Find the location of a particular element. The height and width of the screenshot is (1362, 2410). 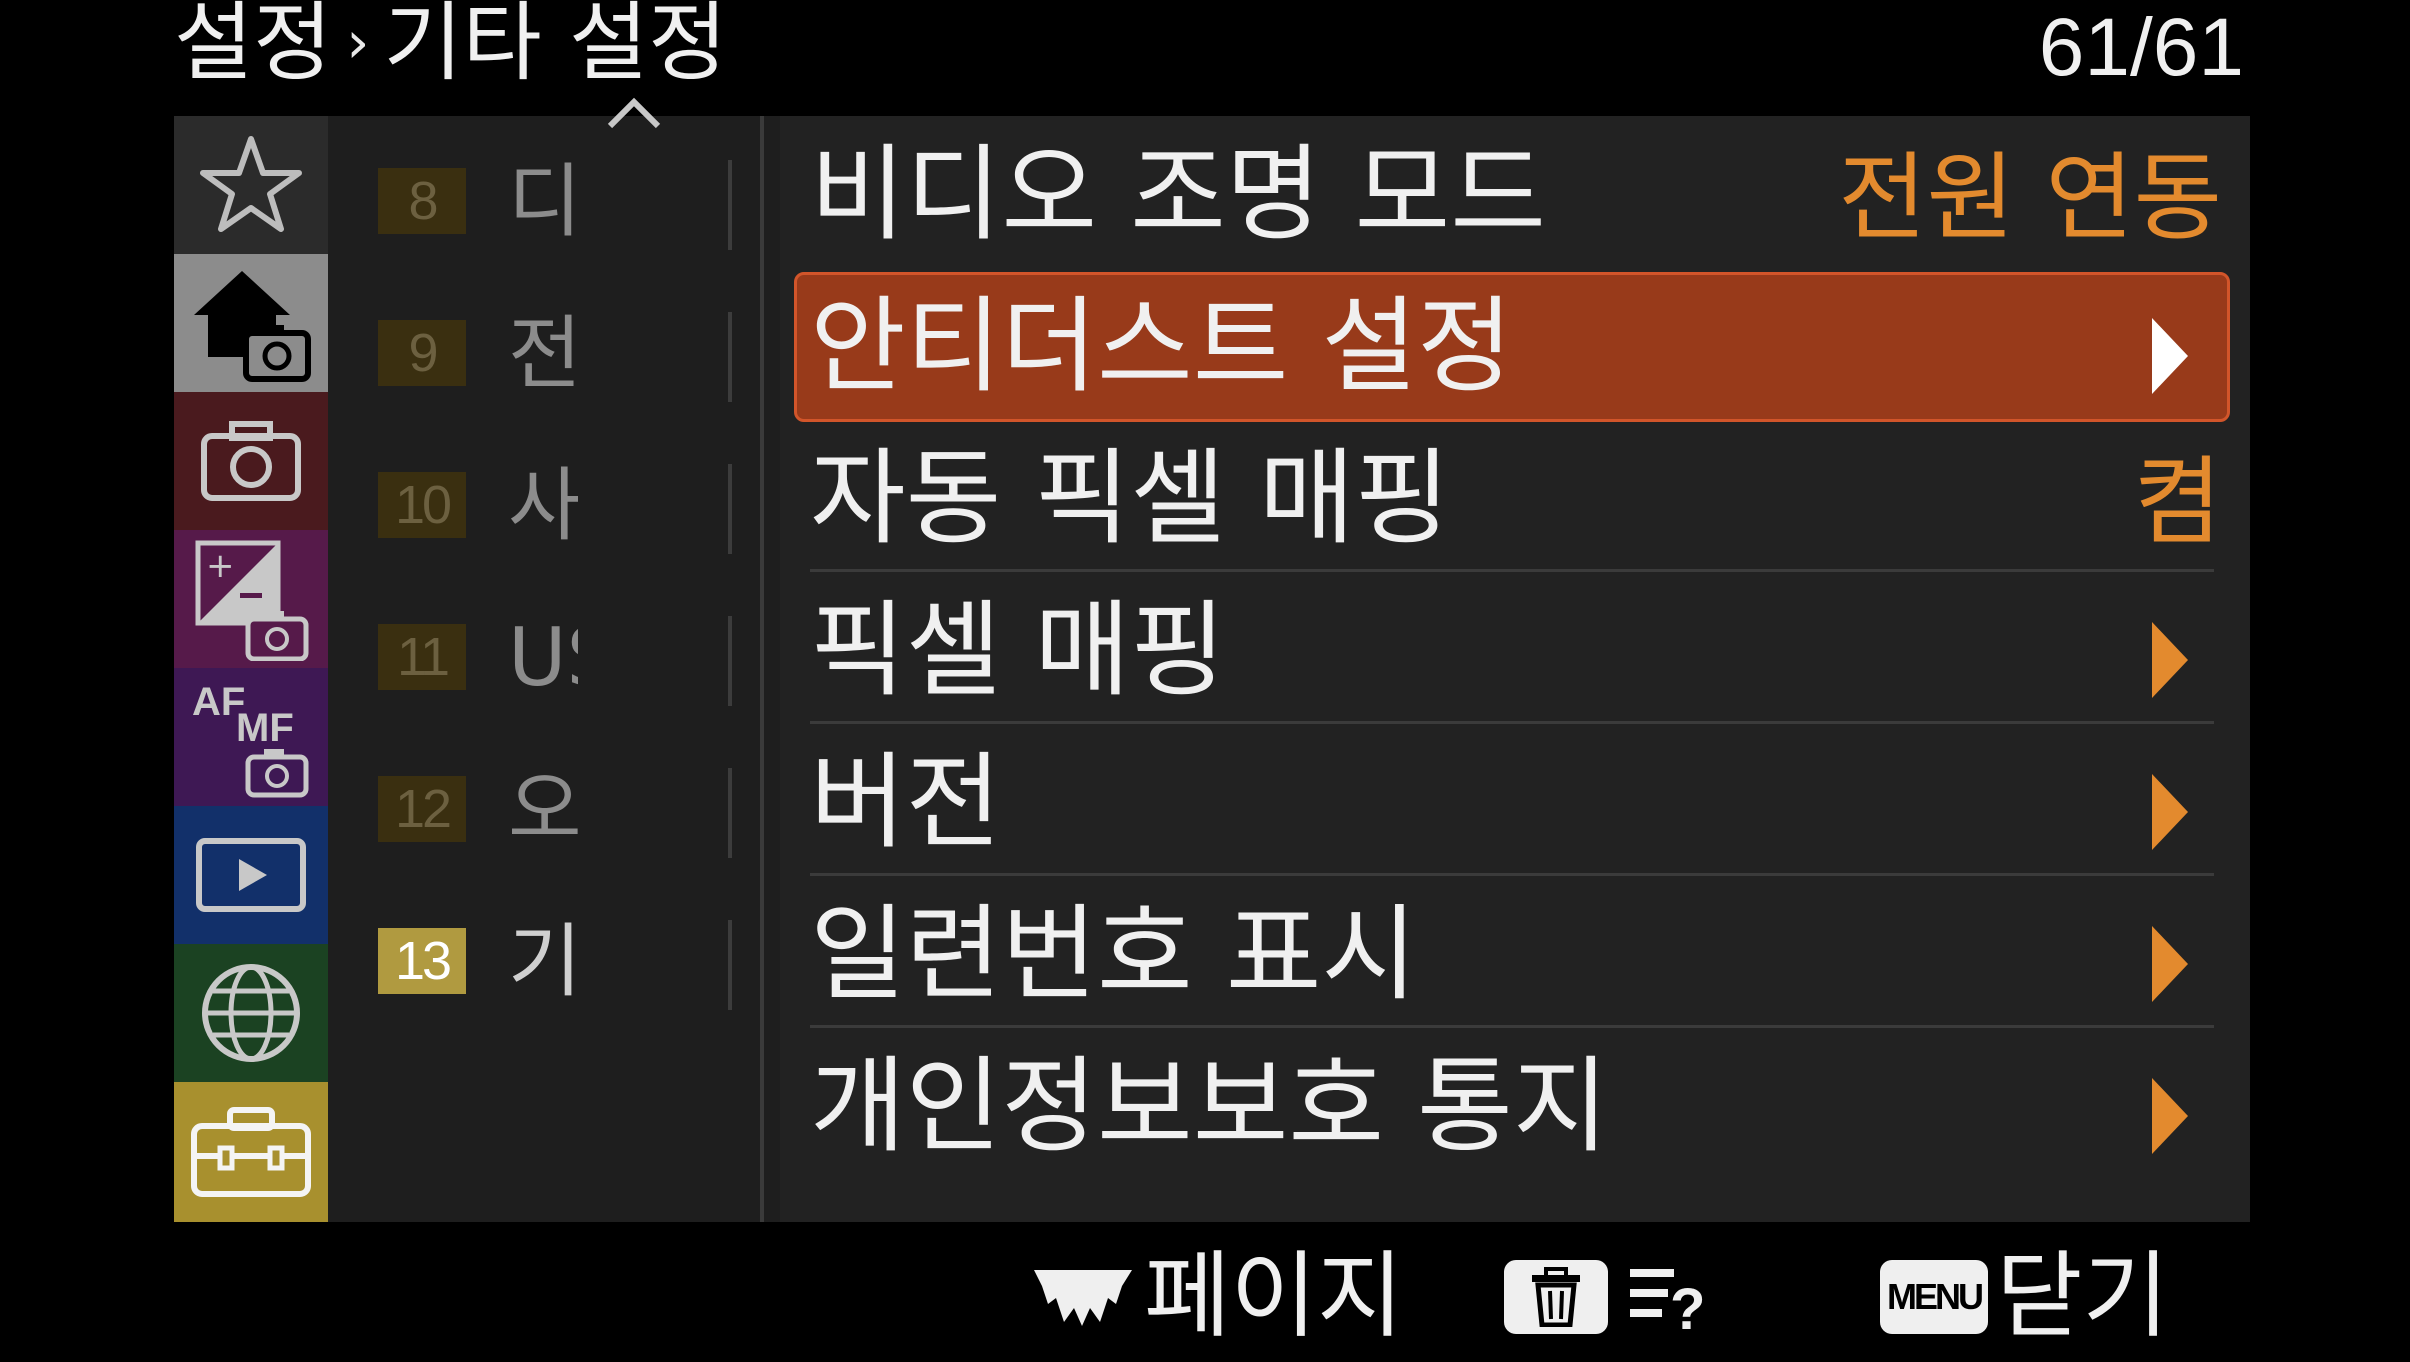

page-label: 사 is located at coordinates (543, 506).